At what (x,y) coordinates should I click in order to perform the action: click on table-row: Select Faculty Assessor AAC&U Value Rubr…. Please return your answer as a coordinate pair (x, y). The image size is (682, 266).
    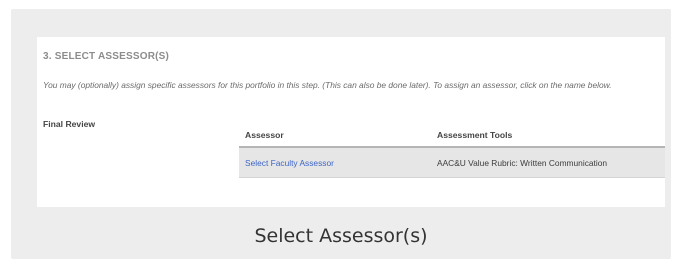
    Looking at the image, I should click on (452, 163).